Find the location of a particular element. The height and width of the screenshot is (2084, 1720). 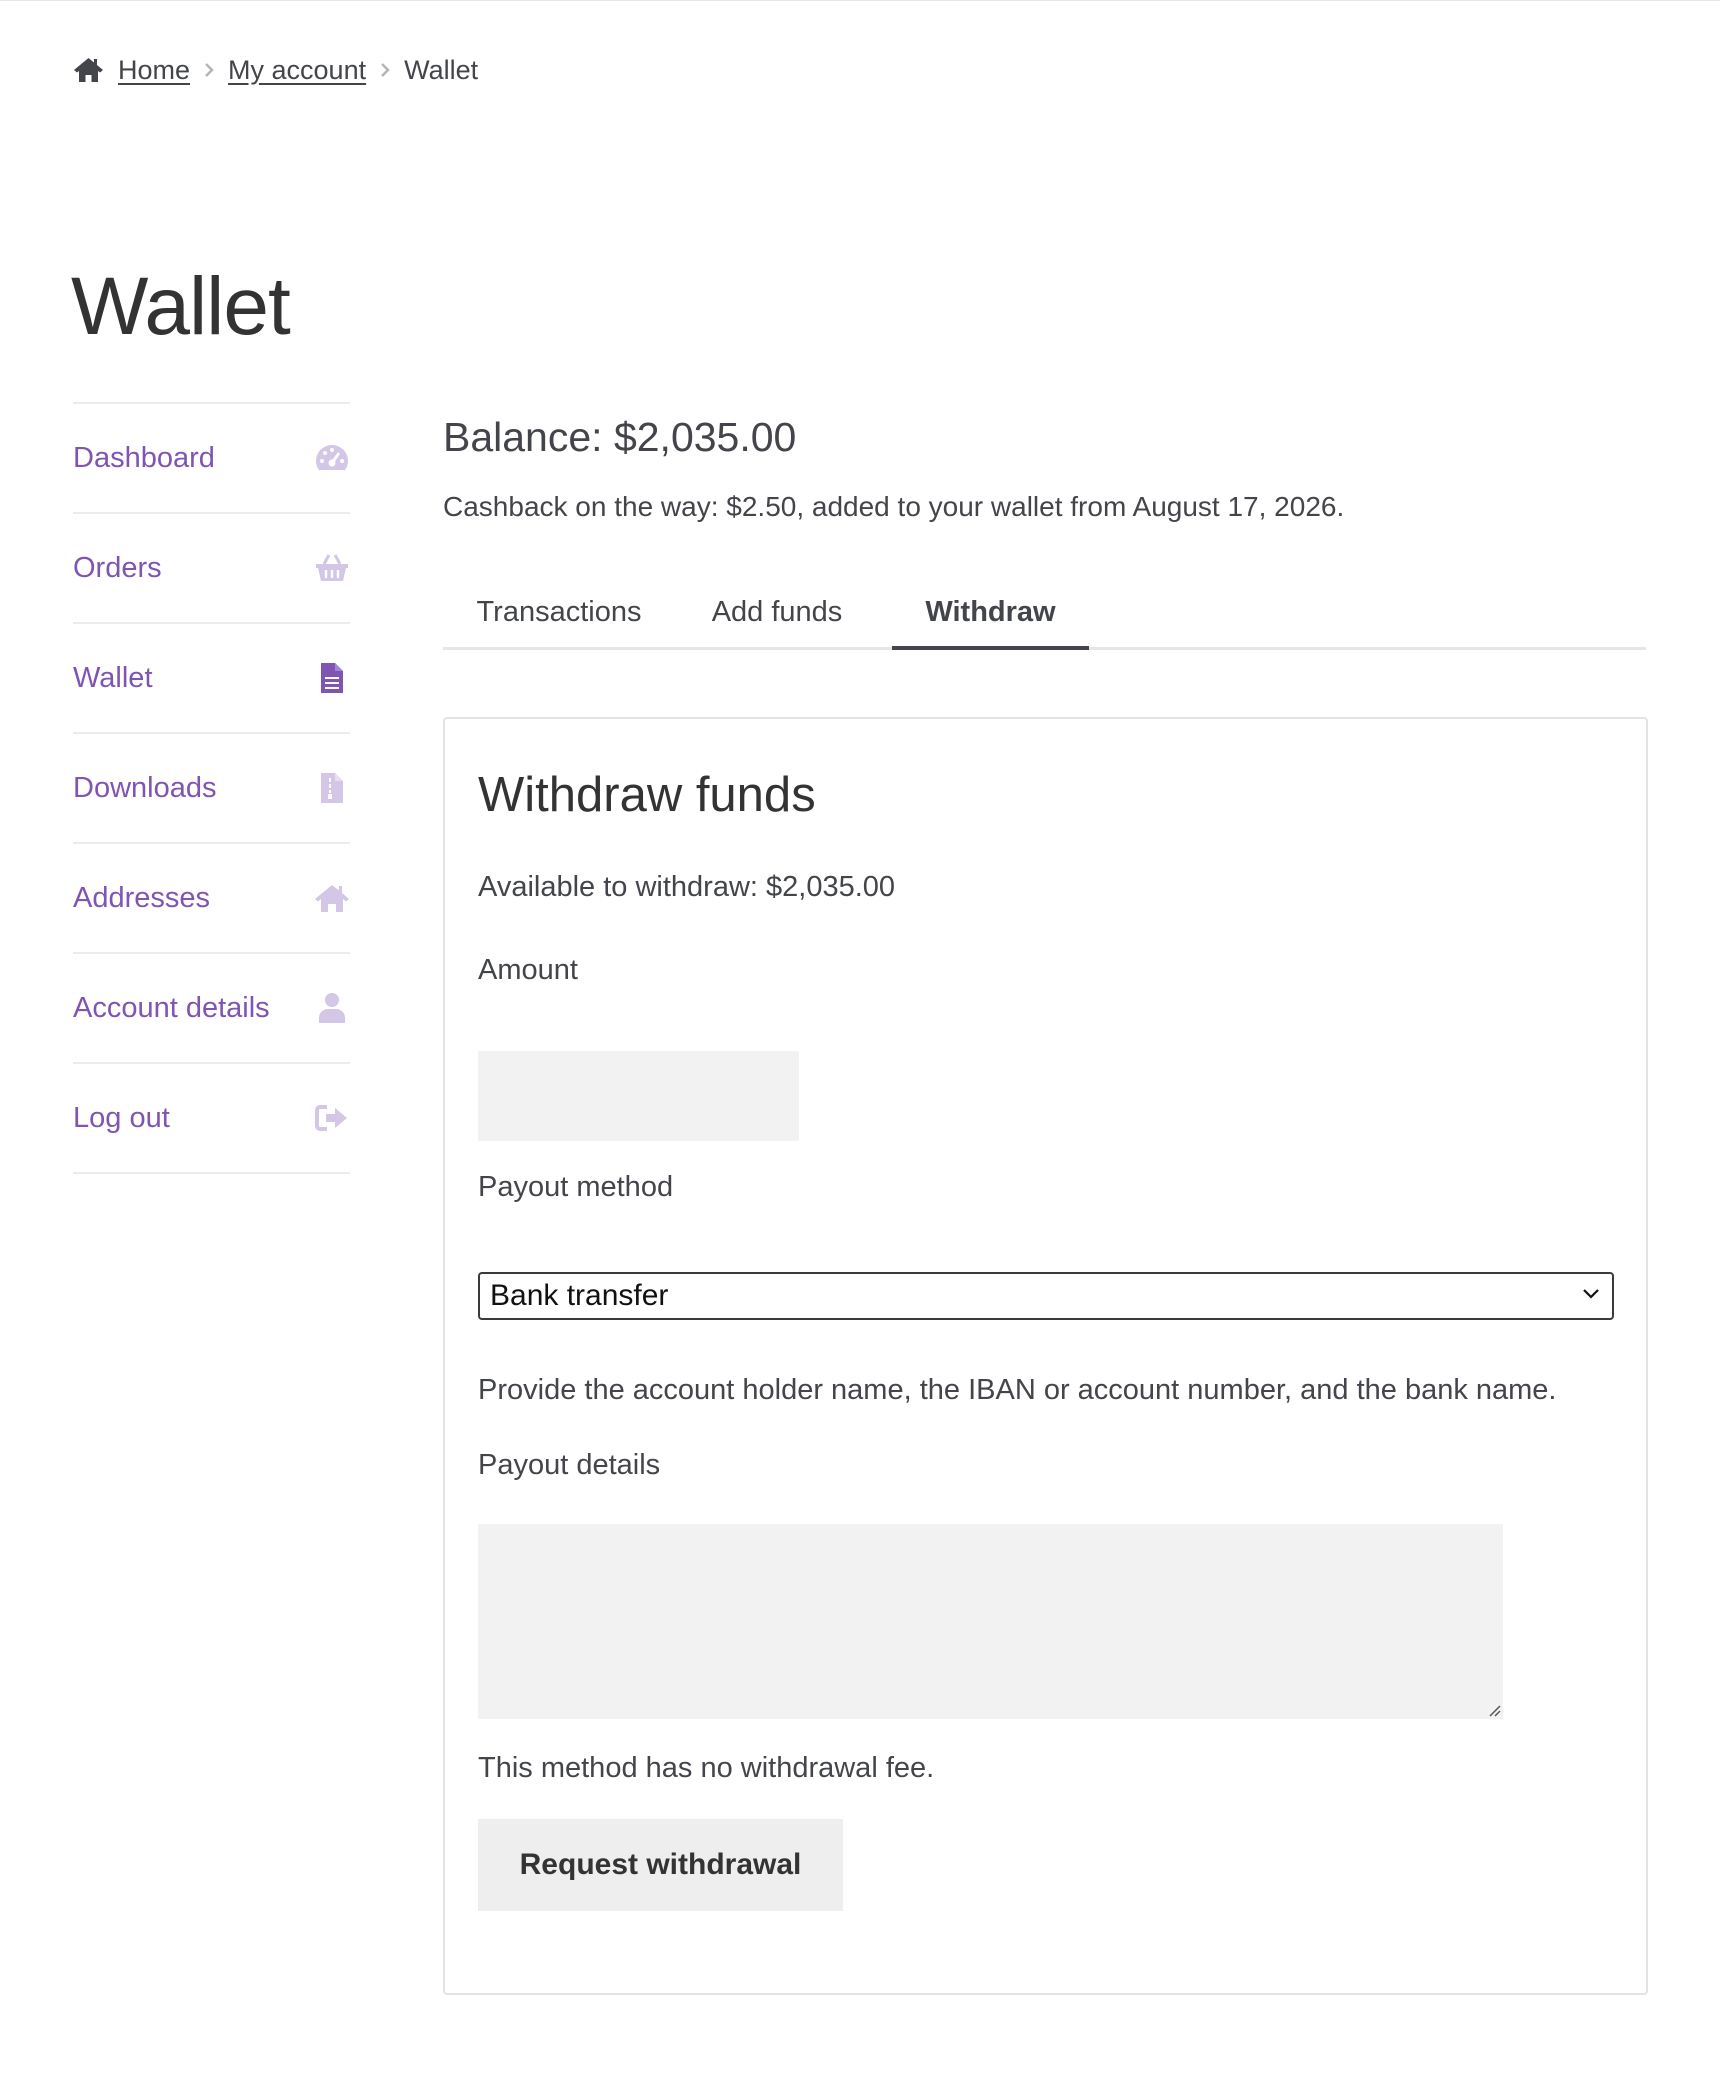

nav-item-orders: Orders is located at coordinates (211, 569).